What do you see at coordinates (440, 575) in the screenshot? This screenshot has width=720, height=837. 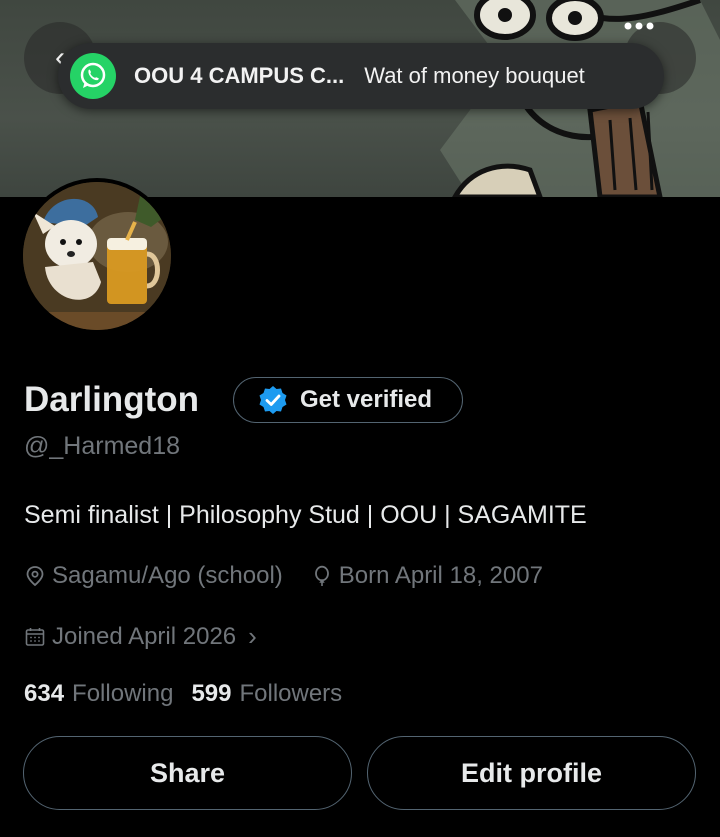 I see `birthday-text: Born April 18, 2007` at bounding box center [440, 575].